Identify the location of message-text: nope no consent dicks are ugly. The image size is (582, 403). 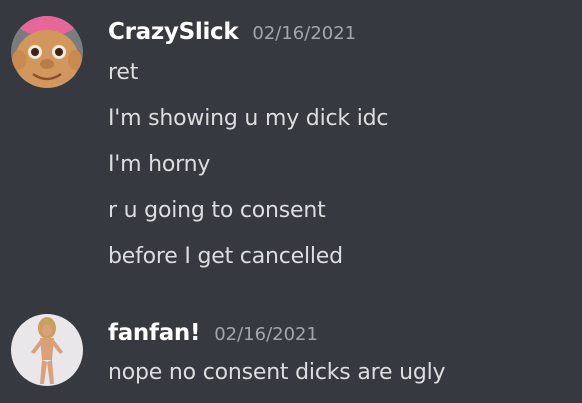
(277, 372).